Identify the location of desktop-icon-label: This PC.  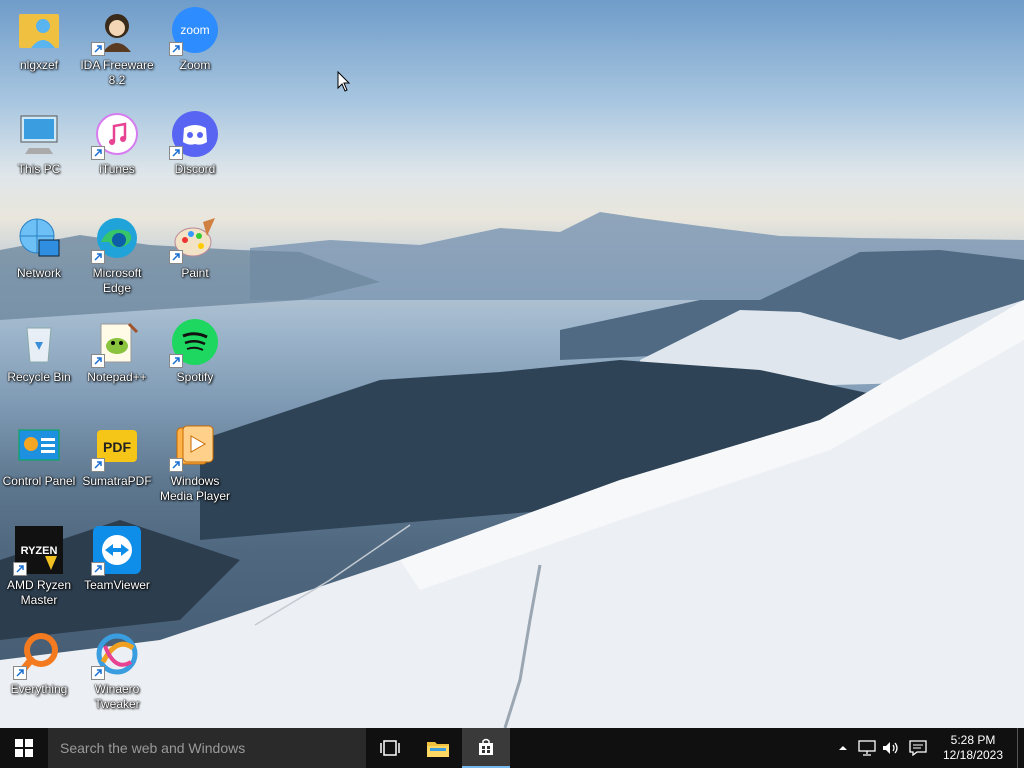
(39, 169).